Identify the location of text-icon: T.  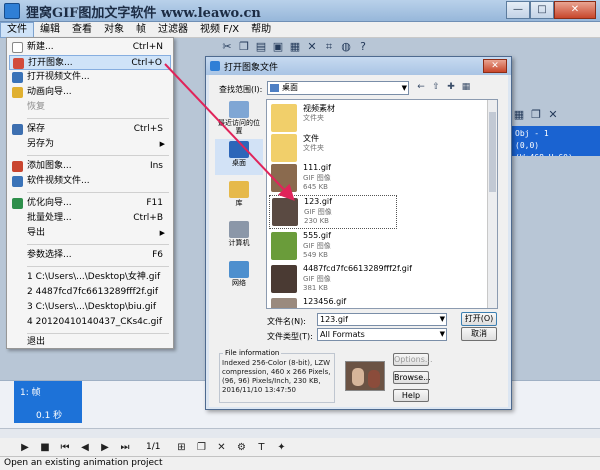
(261, 447).